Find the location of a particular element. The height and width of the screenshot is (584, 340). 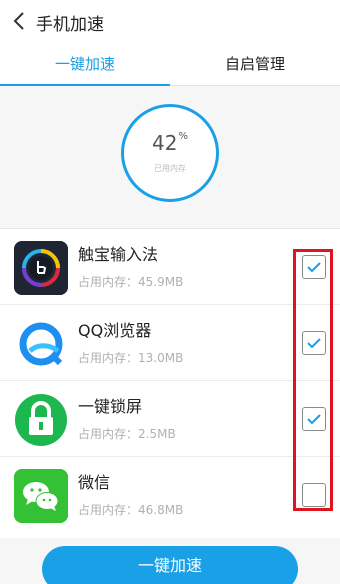

memory-gauge: 42% 已用内存 is located at coordinates (170, 153).